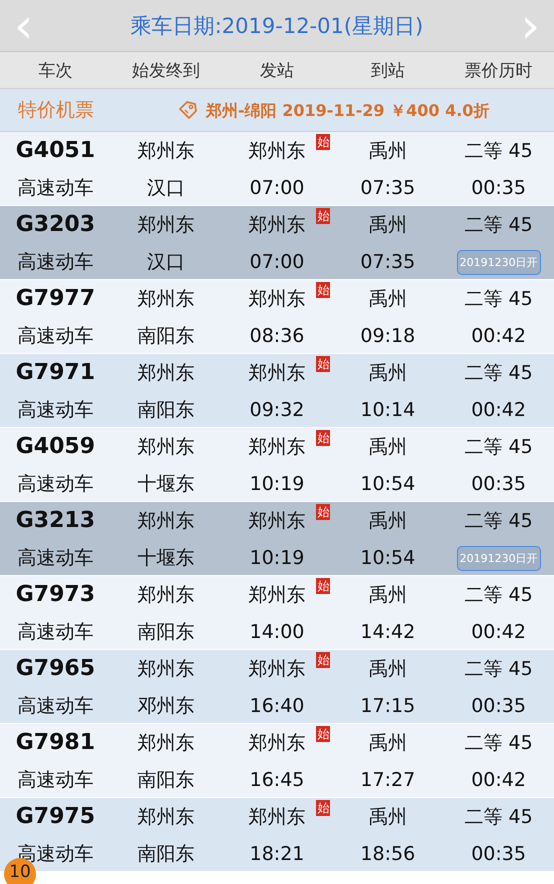 This screenshot has width=554, height=884. I want to click on train-row: G4051 郑州东 郑州东 始 禹州 二等 45 高速动车 汉口 07:00 07:35 00:35, so click(277, 169).